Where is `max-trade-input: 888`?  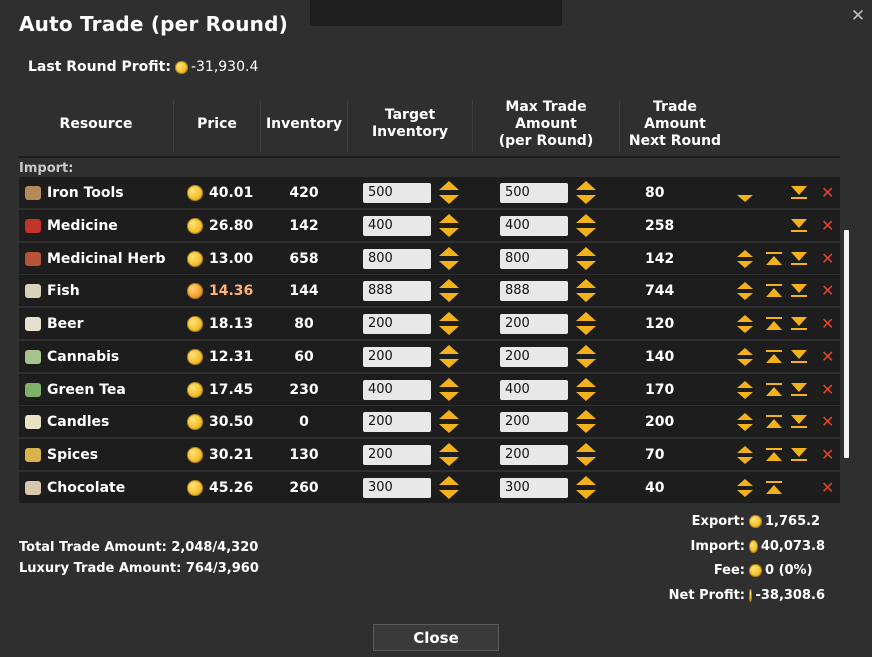 max-trade-input: 888 is located at coordinates (534, 290).